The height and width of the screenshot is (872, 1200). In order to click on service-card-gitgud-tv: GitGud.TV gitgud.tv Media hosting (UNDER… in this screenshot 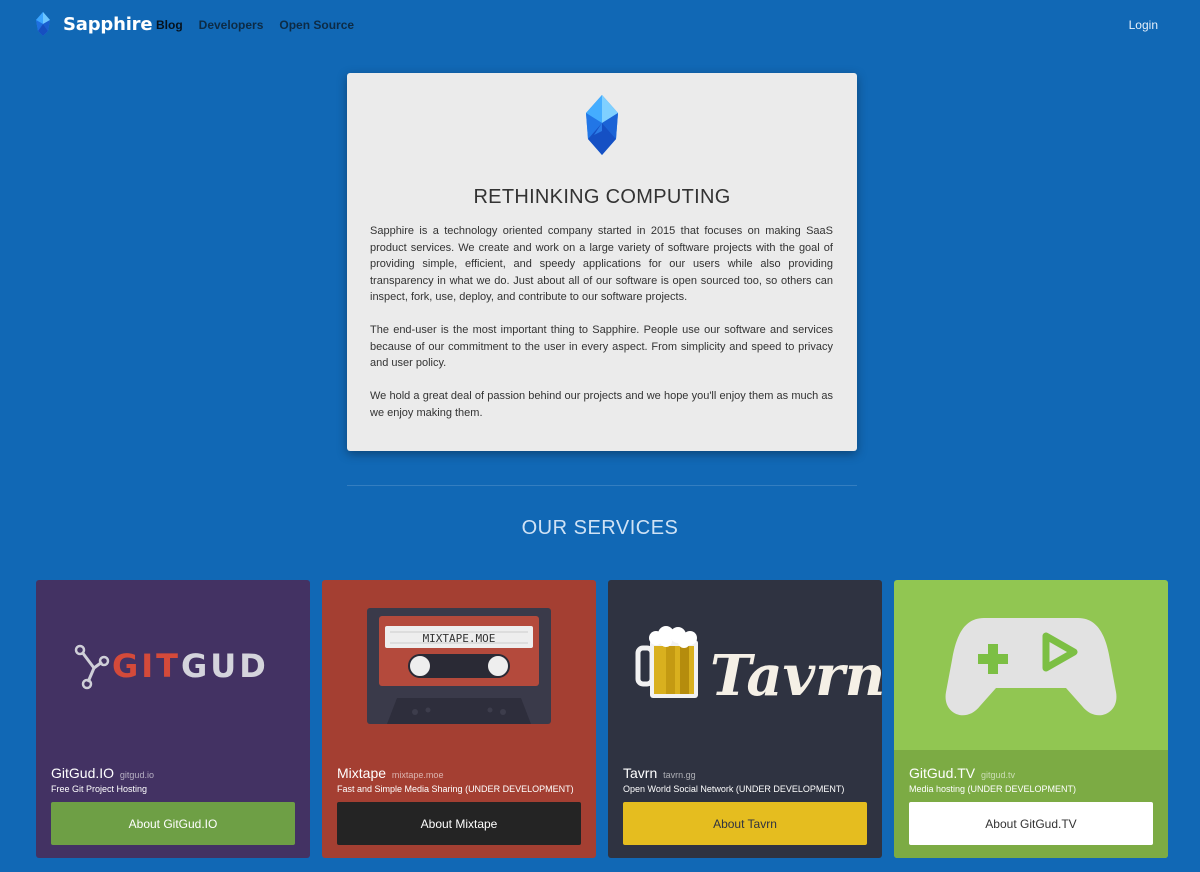, I will do `click(1031, 719)`.